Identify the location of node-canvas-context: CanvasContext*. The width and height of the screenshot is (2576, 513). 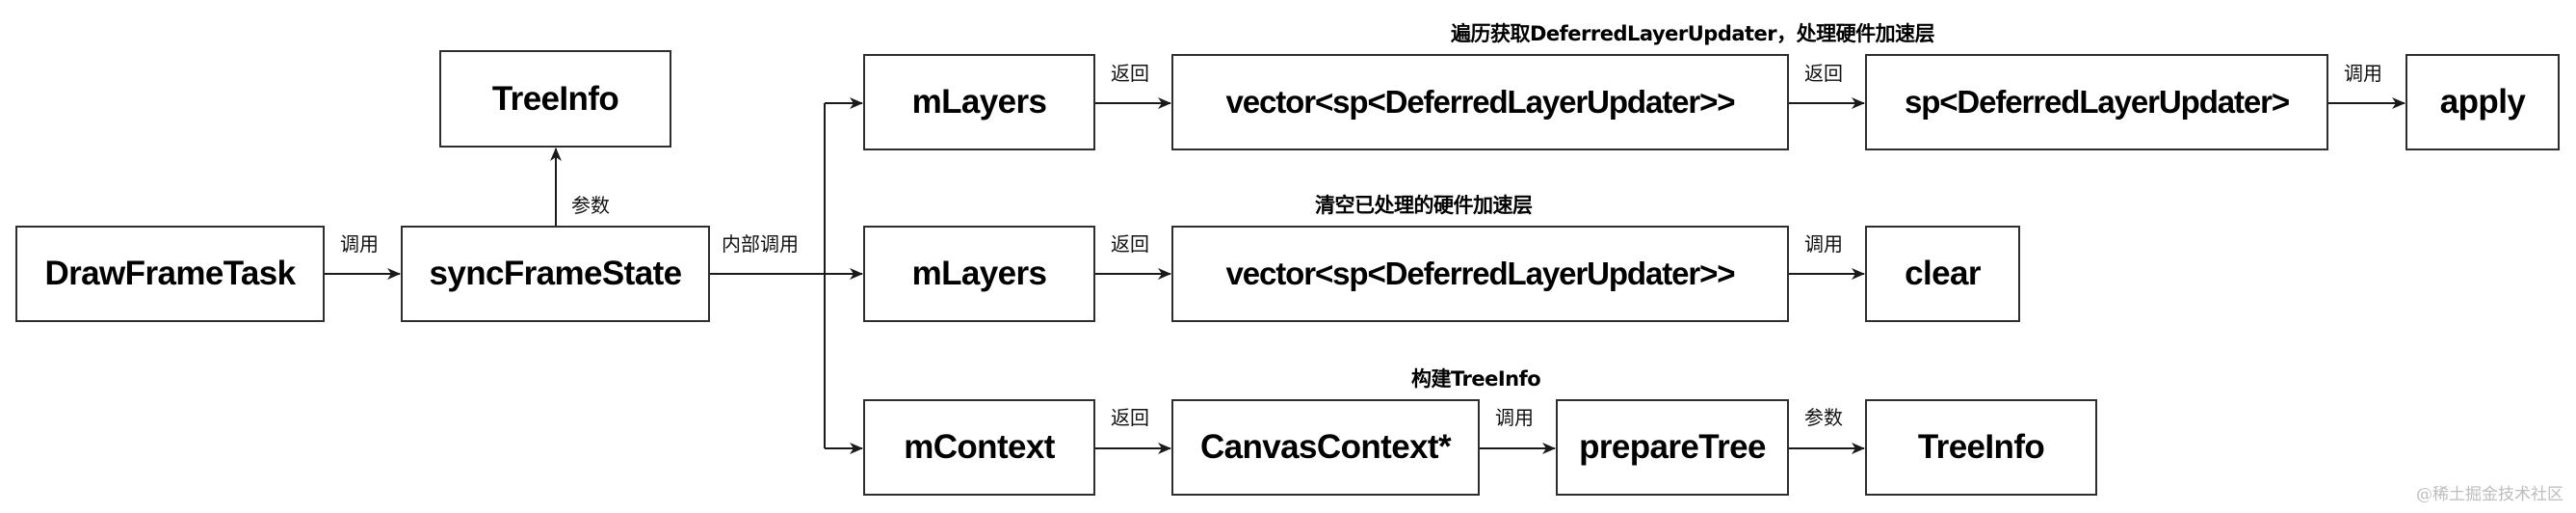
(1326, 447).